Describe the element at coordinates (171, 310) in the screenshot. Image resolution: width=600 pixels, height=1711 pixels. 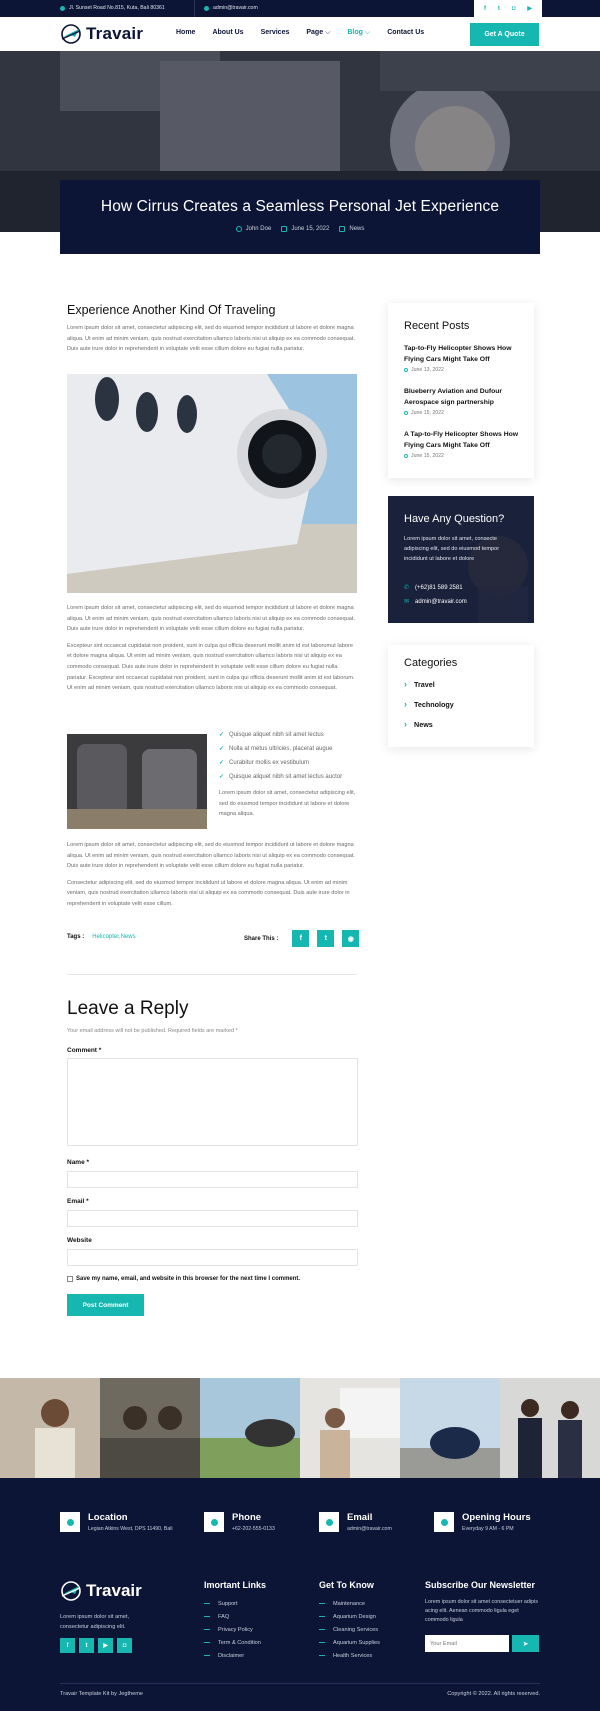
I see `article-heading: Experience Another Kind Of Traveling` at that location.